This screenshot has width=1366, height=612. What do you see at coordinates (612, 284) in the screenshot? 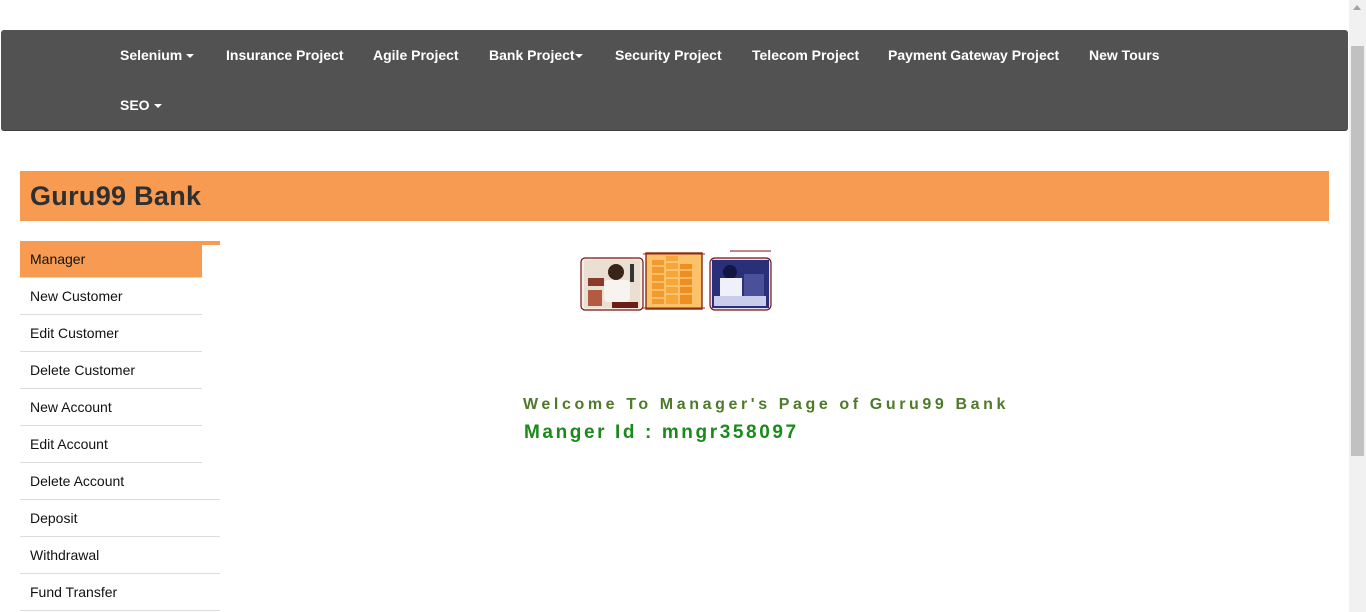
I see `banker-photo-panel` at bounding box center [612, 284].